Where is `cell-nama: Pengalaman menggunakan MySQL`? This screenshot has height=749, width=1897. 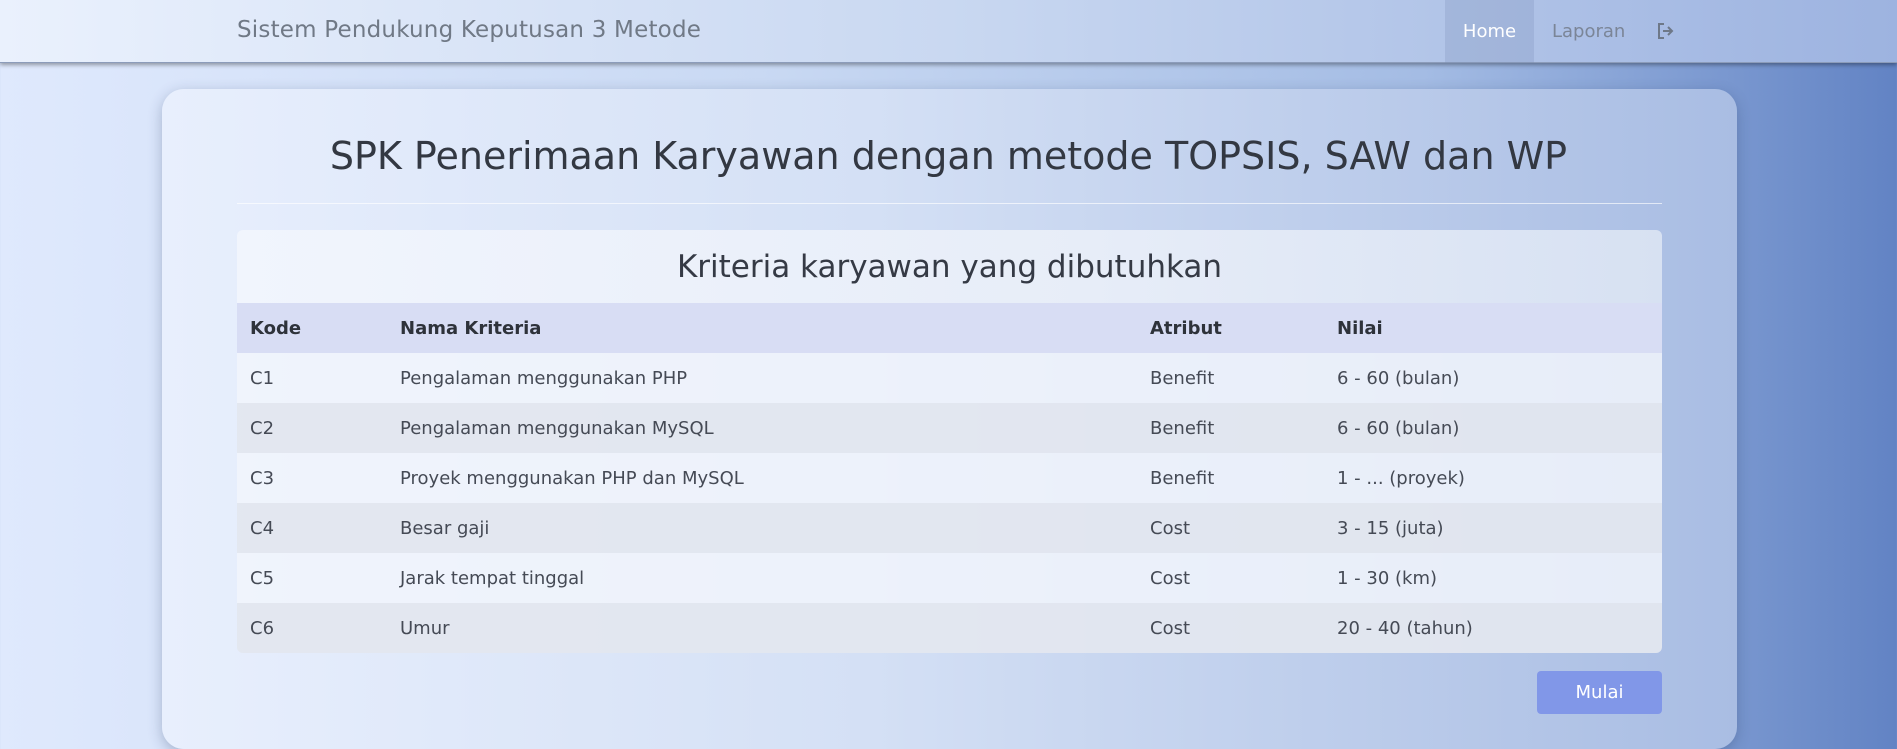 cell-nama: Pengalaman menggunakan MySQL is located at coordinates (762, 428).